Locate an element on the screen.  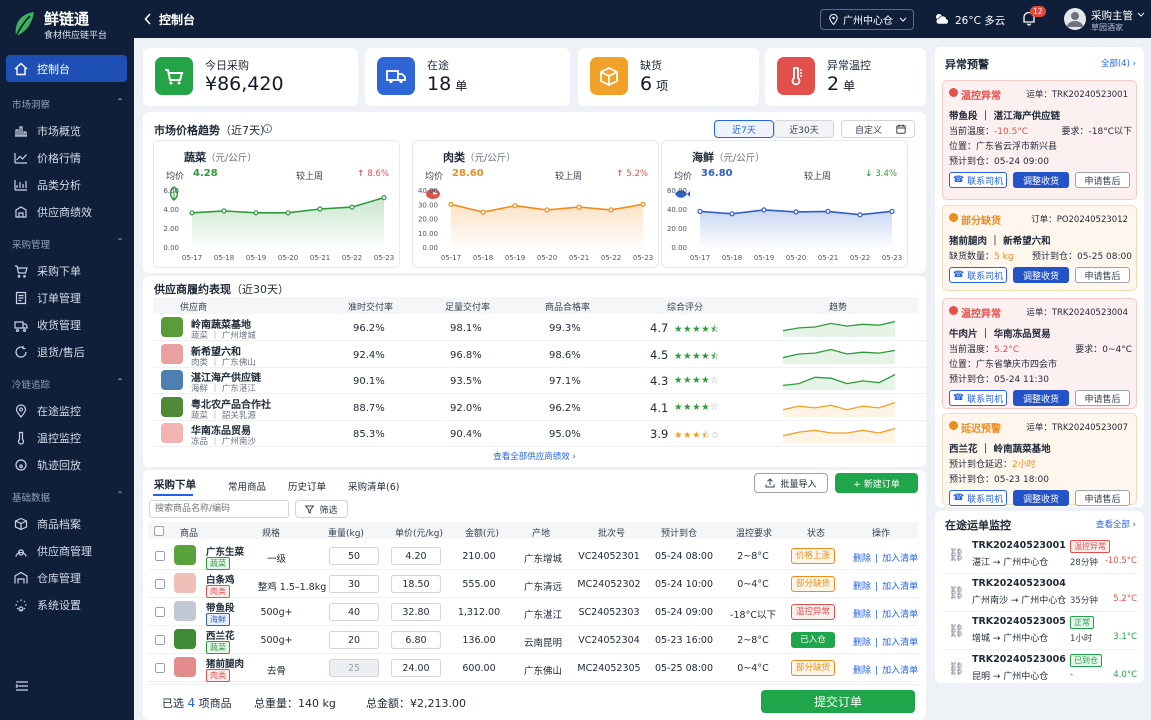
price-input: 4.20 is located at coordinates (416, 556).